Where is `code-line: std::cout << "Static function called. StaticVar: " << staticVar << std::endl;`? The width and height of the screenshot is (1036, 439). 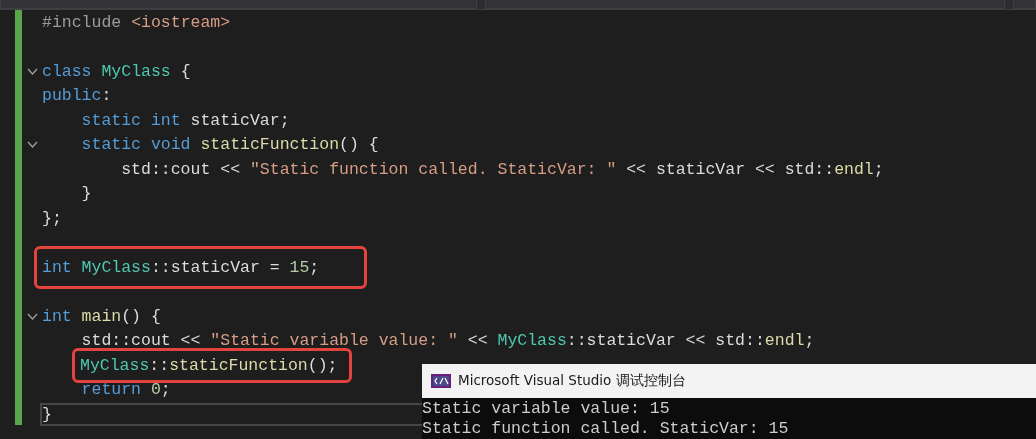 code-line: std::cout << "Static function called. StaticVar: " << staticVar << std::endl; is located at coordinates (502, 169).